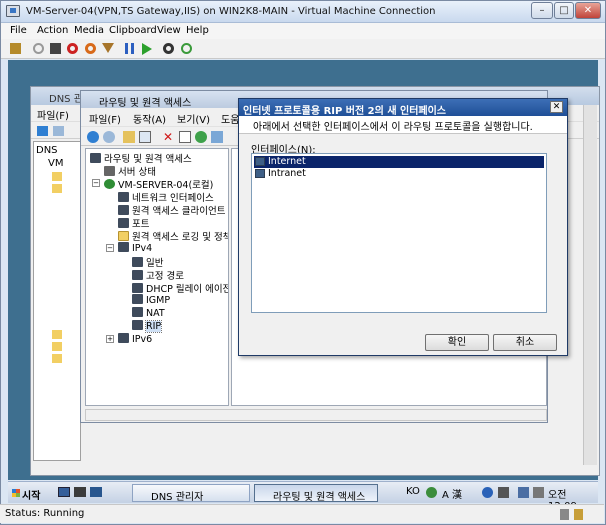 The height and width of the screenshot is (525, 606). I want to click on language-indicator: KO, so click(413, 491).